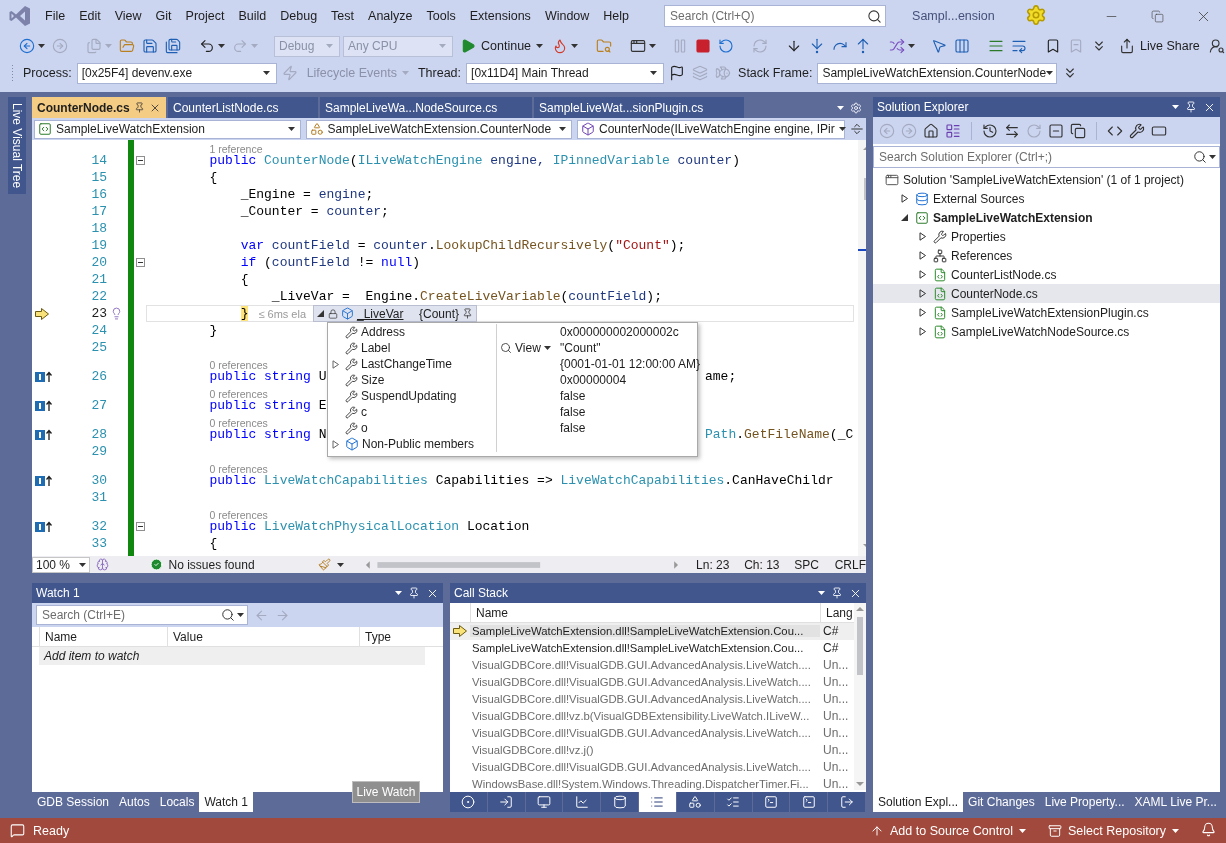  I want to click on list-icon, so click(953, 130).